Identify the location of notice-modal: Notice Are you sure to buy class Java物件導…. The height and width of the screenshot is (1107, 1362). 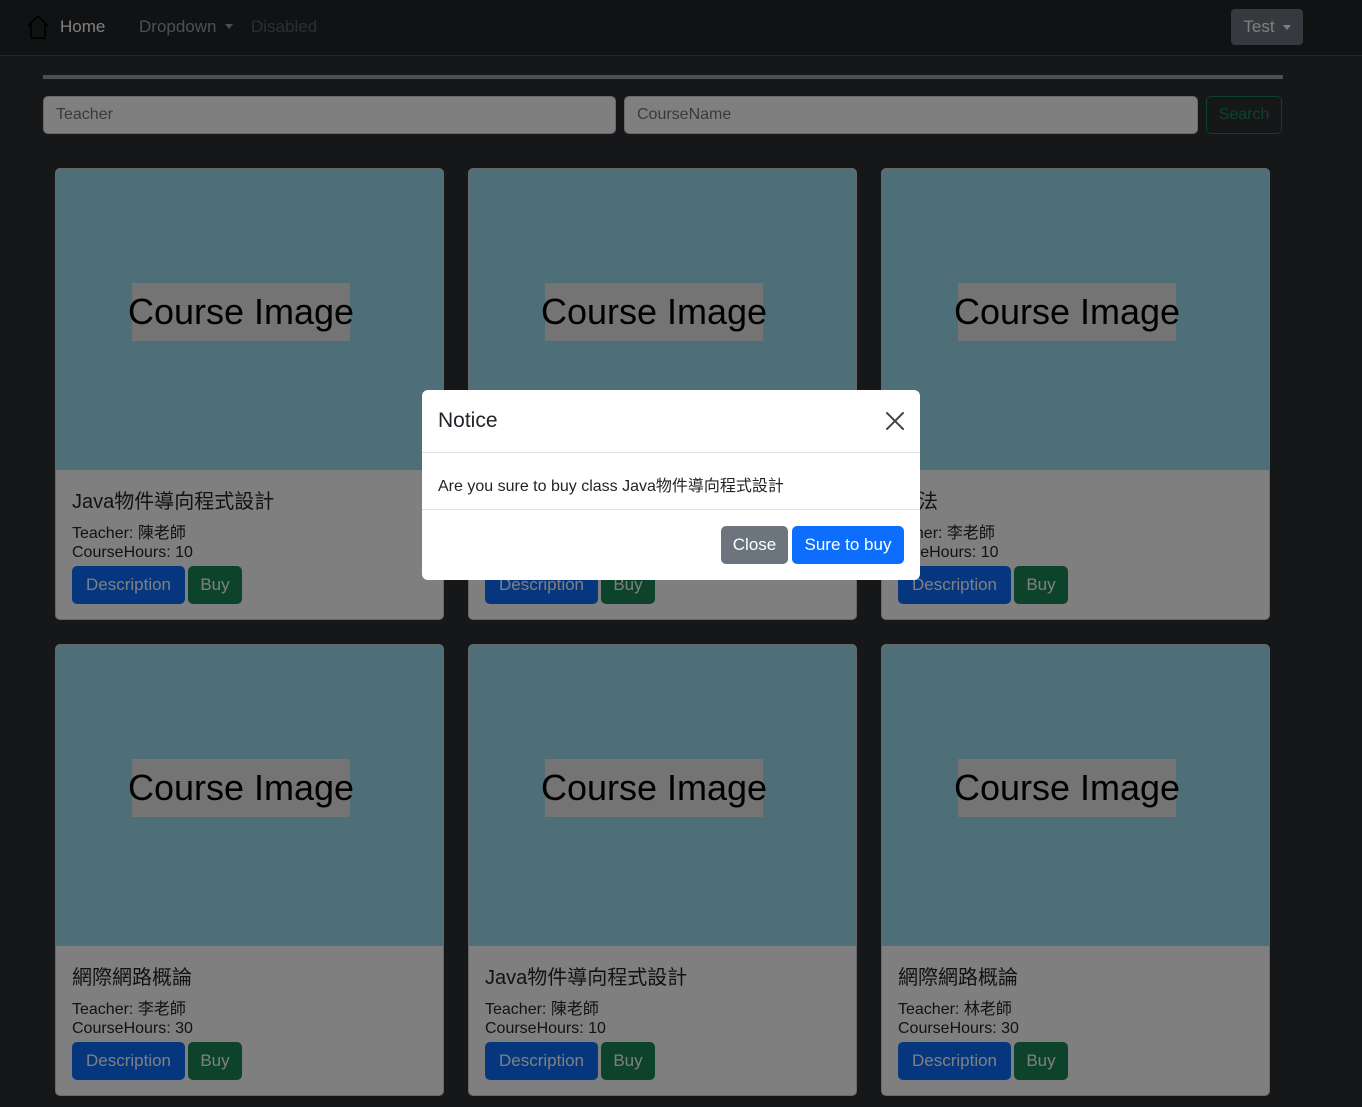
(671, 485).